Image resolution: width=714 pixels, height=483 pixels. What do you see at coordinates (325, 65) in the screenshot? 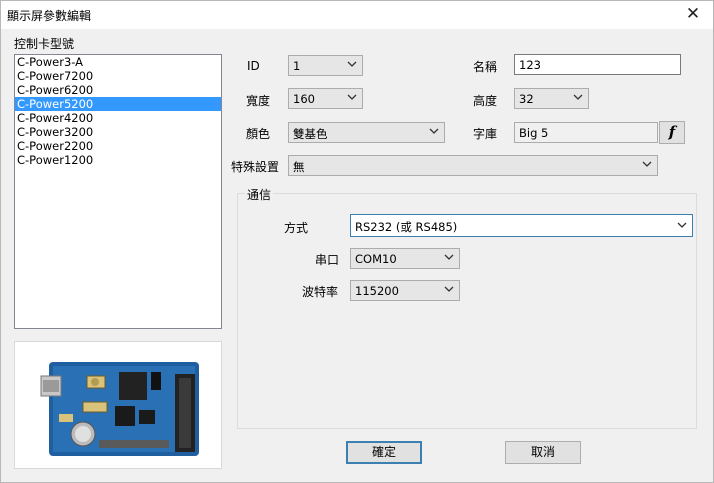
I see `id-combo: 1` at bounding box center [325, 65].